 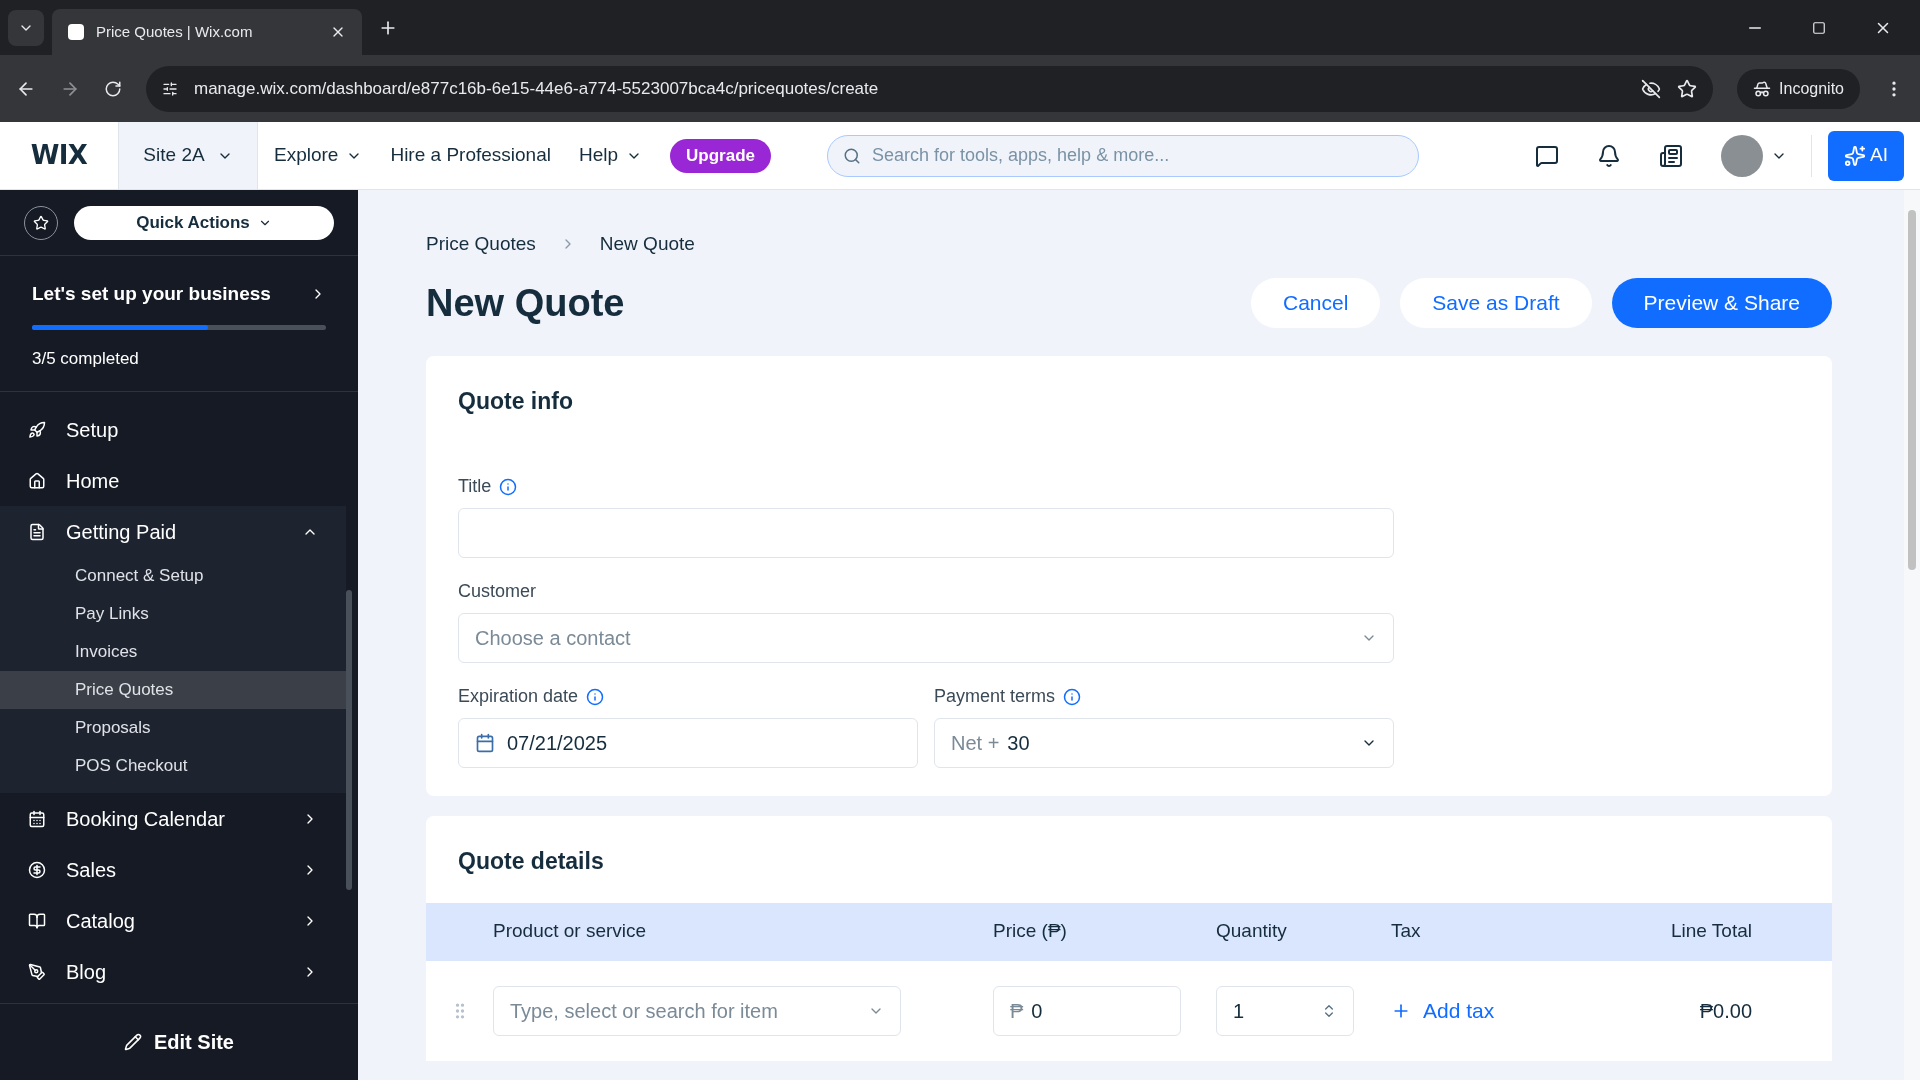 I want to click on progress-text: 3/5 completed, so click(x=86, y=358).